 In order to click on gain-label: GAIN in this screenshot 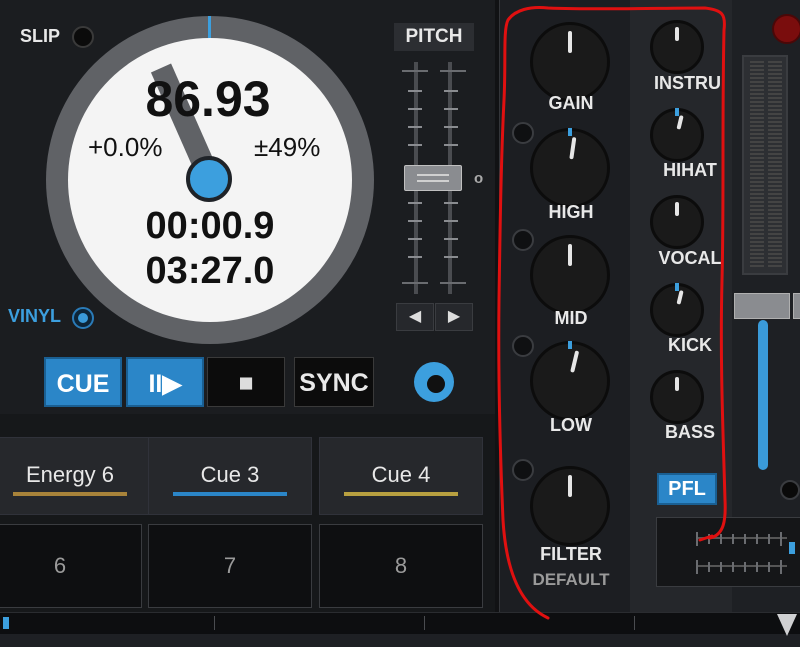, I will do `click(571, 103)`.